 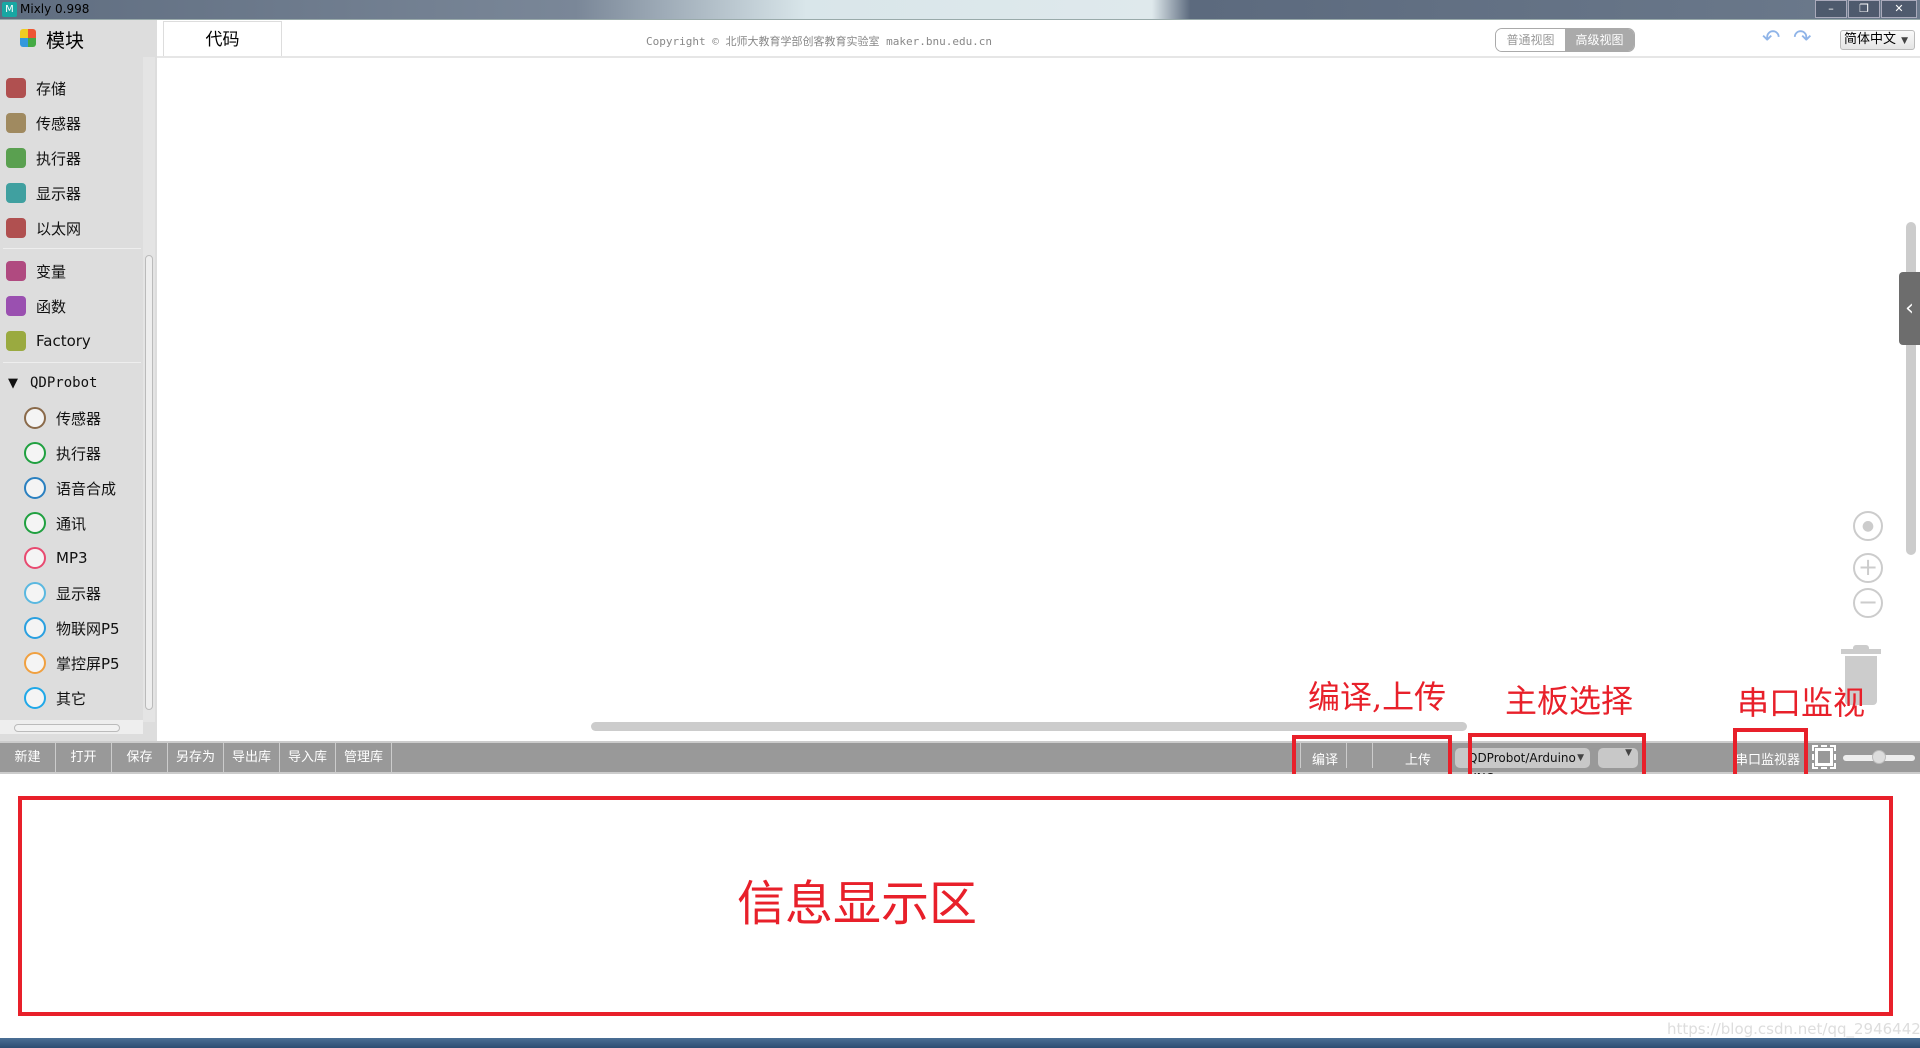 I want to click on language-select: 简体中文 ▼, so click(x=1877, y=40).